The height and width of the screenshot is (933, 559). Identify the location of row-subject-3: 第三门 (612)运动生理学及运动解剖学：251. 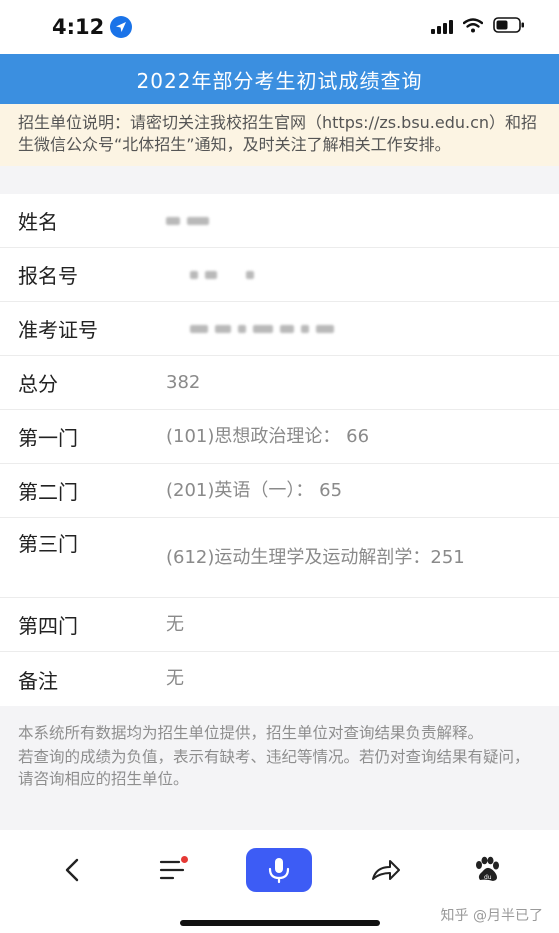
(279, 558).